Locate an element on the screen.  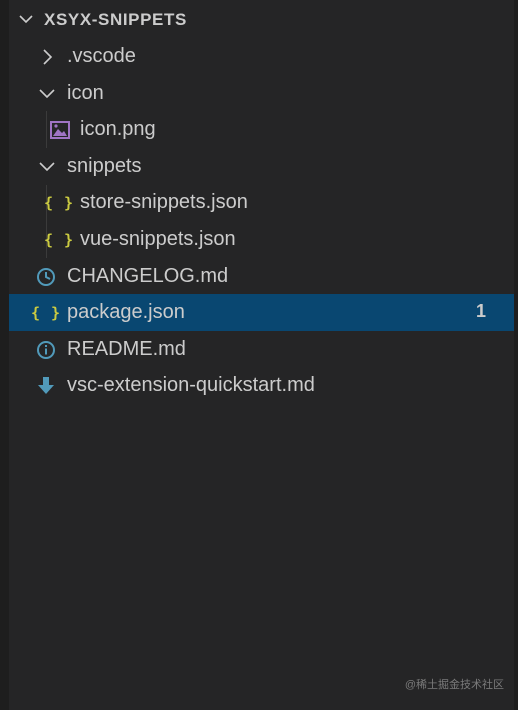
right-gutter is located at coordinates (516, 355).